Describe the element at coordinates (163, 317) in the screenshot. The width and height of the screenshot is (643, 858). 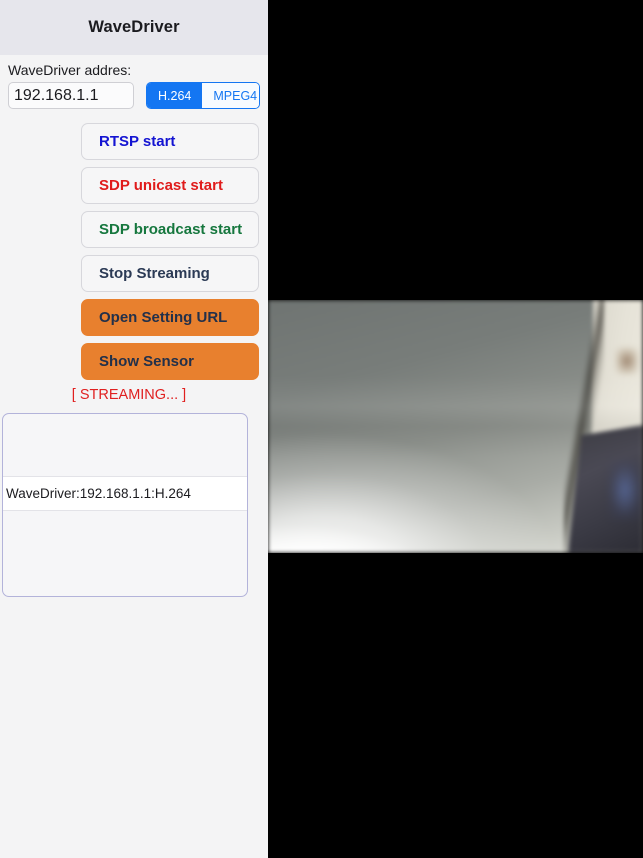
I see `open-setting-url-label: Open Setting URL` at that location.